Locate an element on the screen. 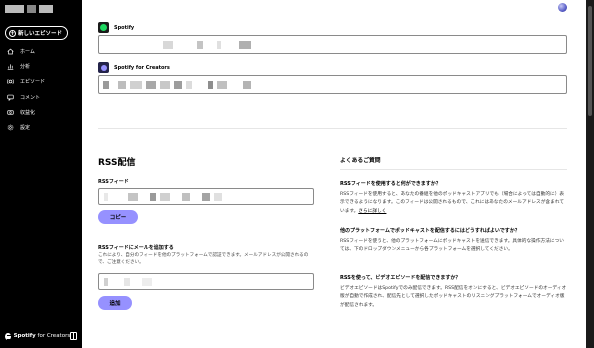  collapse-sidebar-icon is located at coordinates (73, 336).